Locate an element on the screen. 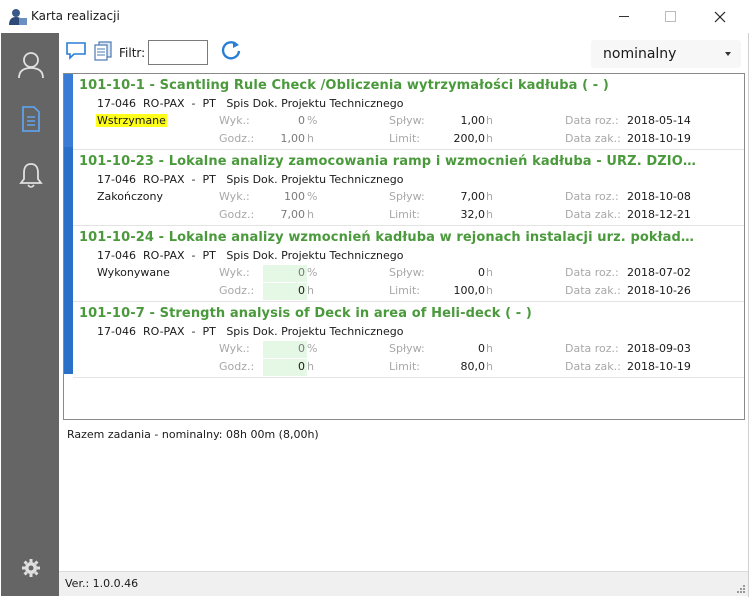 The height and width of the screenshot is (597, 749). minimize-button is located at coordinates (624, 16).